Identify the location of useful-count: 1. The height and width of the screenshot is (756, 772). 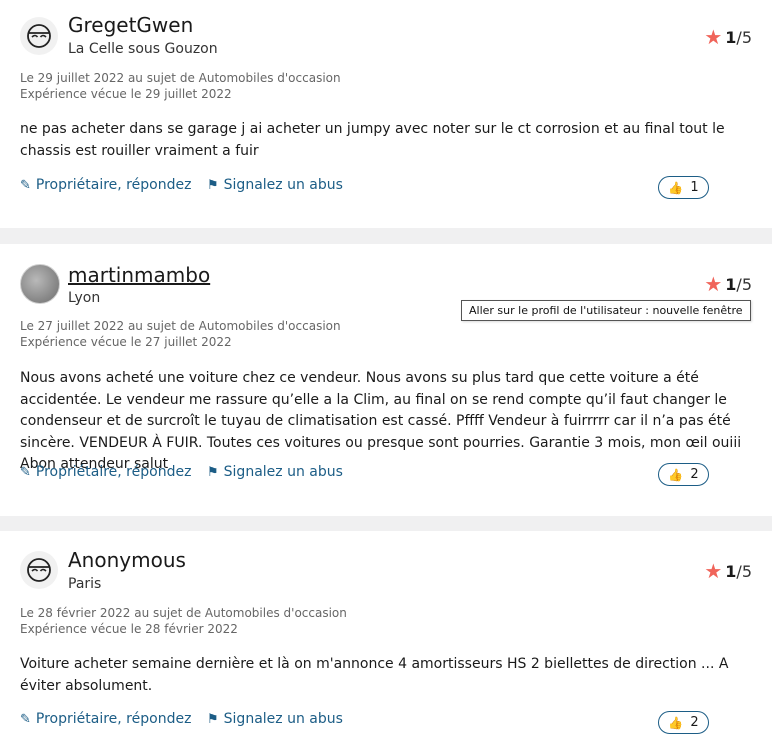
(694, 187).